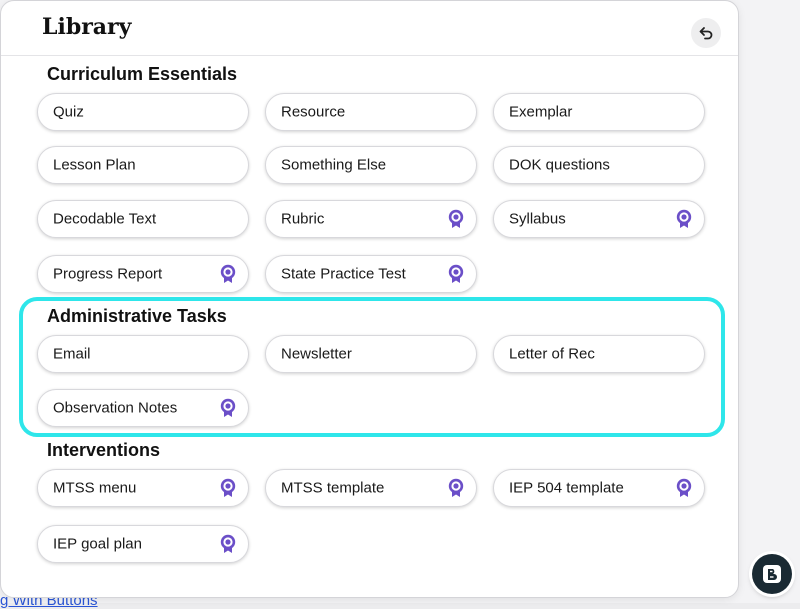 This screenshot has width=800, height=609. What do you see at coordinates (143, 112) in the screenshot?
I see `chip-quiz: Quiz` at bounding box center [143, 112].